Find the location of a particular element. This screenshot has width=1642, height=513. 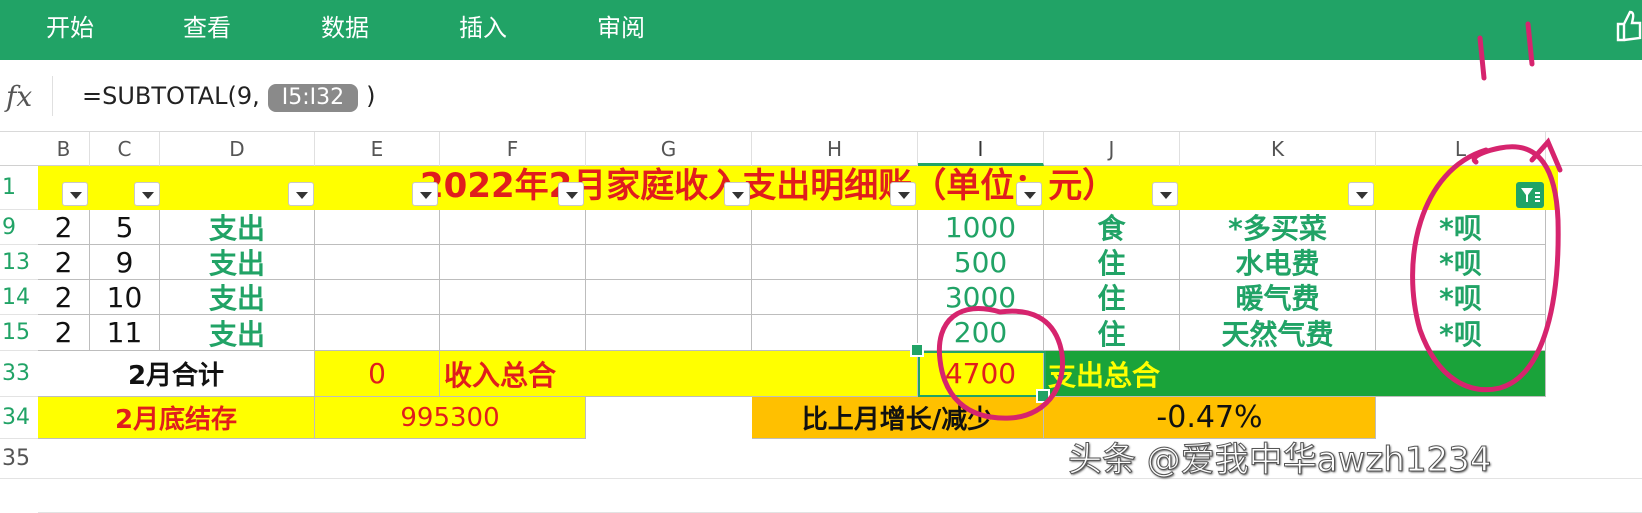

watermark: 头条 @爱我中华awzh1234 is located at coordinates (1279, 460).